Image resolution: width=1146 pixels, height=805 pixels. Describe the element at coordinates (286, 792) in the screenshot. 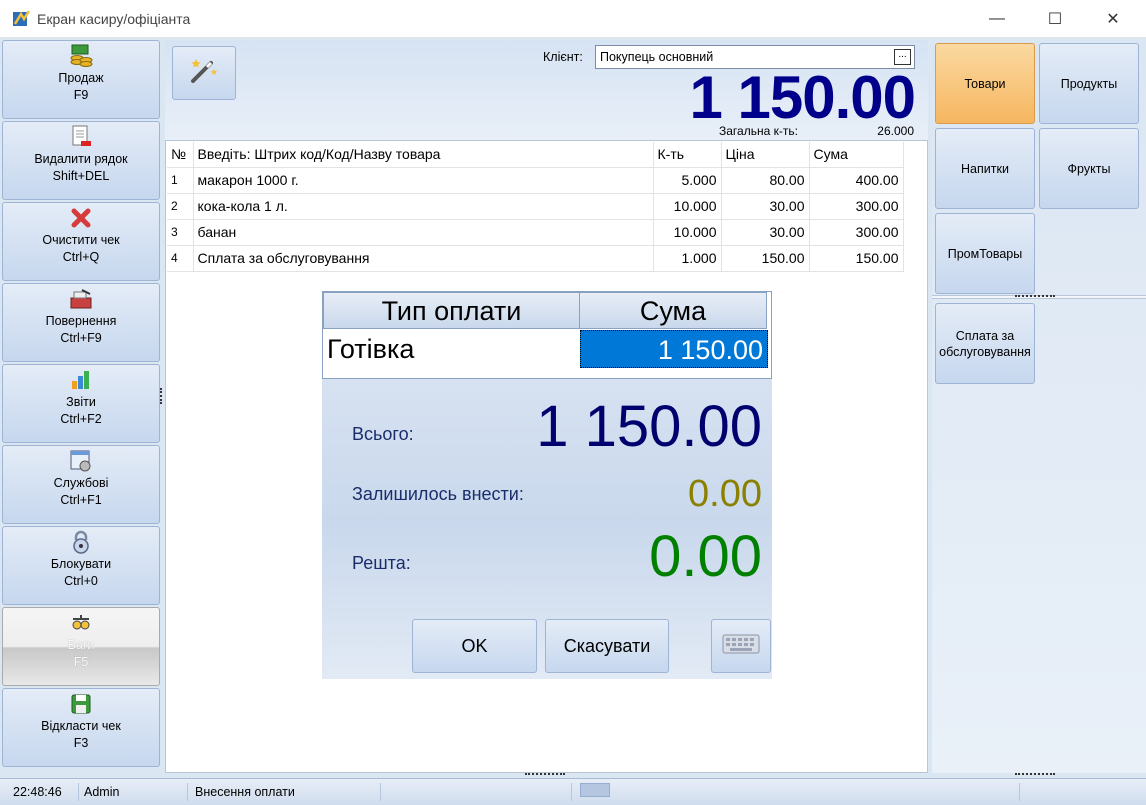

I see `status-mode: Внесення оплати` at that location.